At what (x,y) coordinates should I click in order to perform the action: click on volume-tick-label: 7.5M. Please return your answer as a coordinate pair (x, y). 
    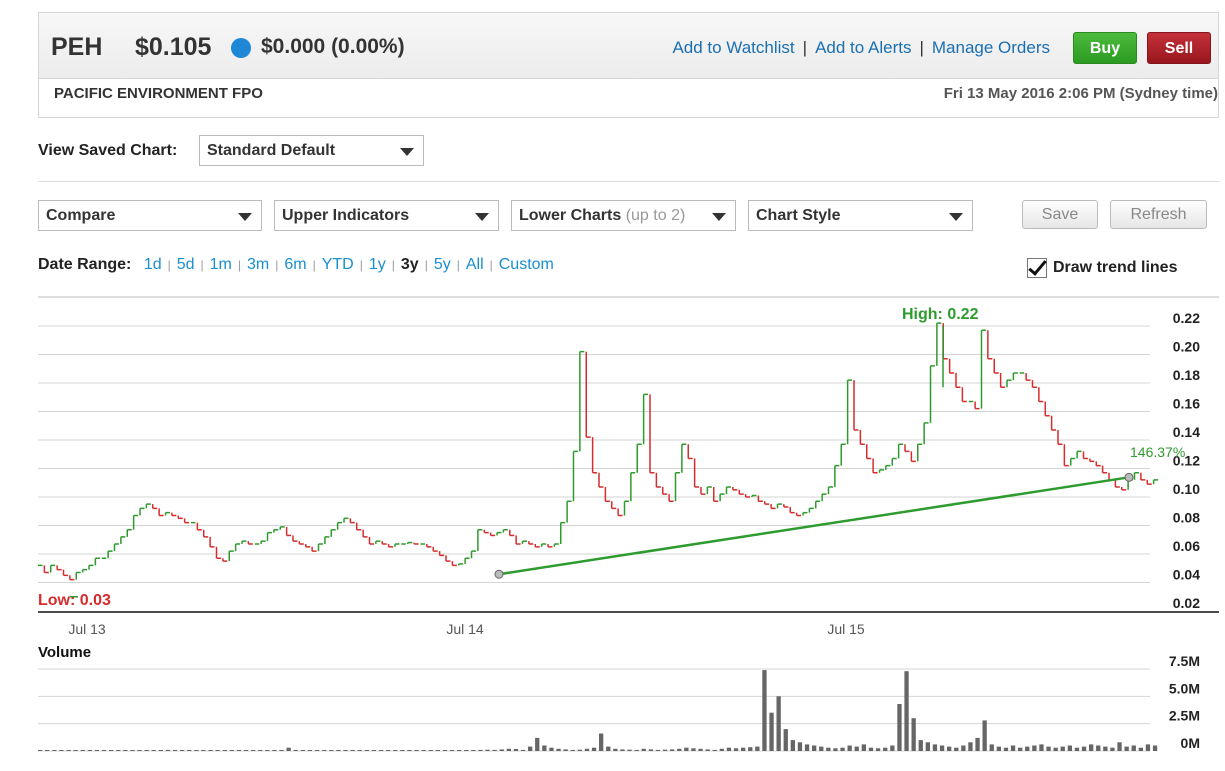
    Looking at the image, I should click on (1184, 661).